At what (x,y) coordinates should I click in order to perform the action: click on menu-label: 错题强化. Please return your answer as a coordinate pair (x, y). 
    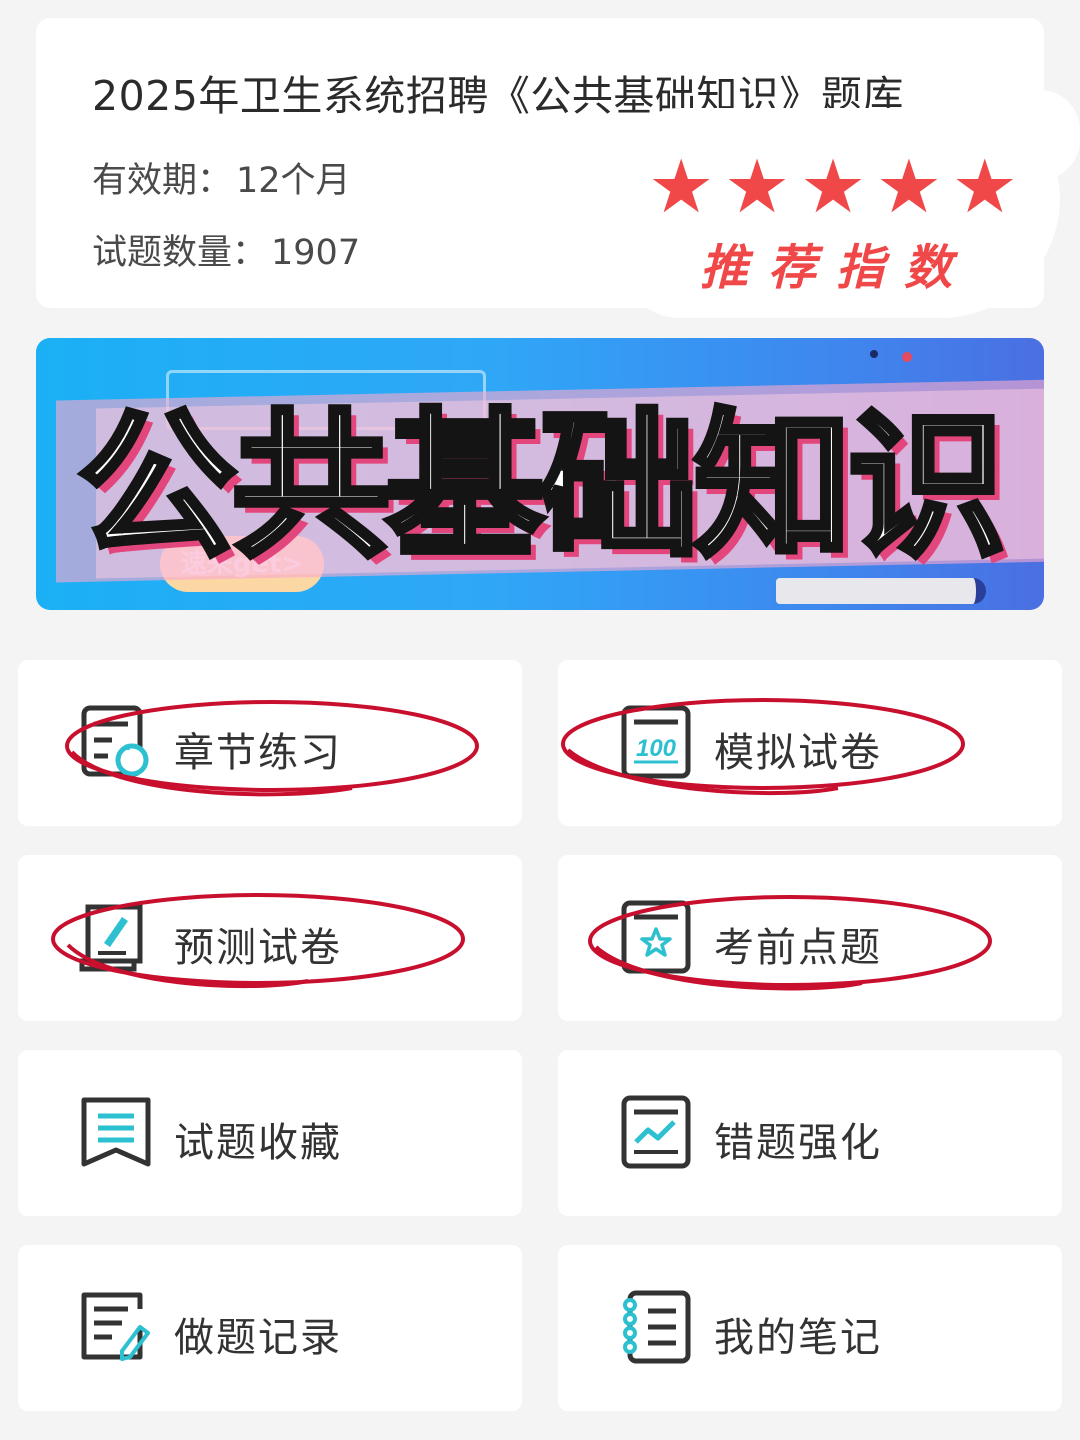
    Looking at the image, I should click on (798, 1143).